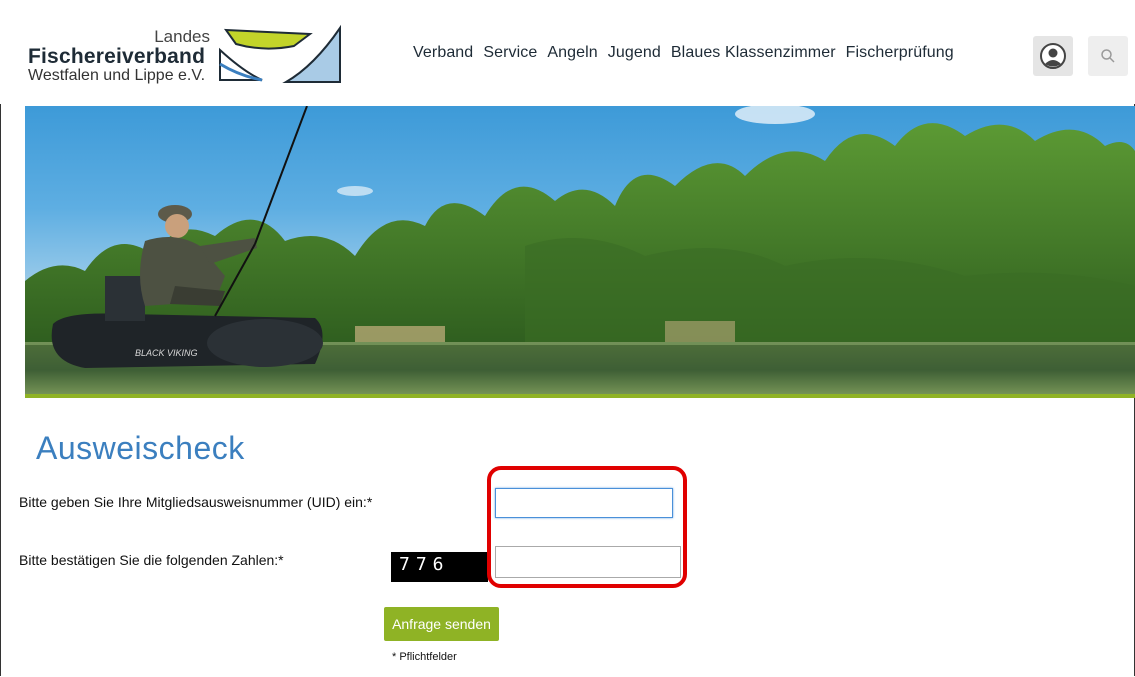  I want to click on user-account-icon, so click(1053, 56).